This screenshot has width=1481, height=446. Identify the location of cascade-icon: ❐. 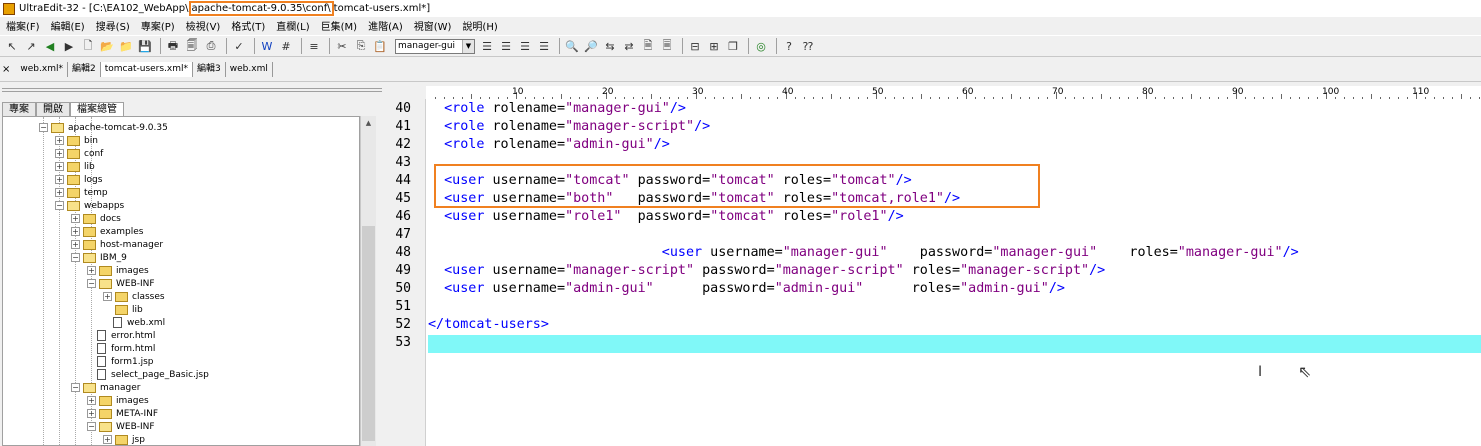
(733, 46).